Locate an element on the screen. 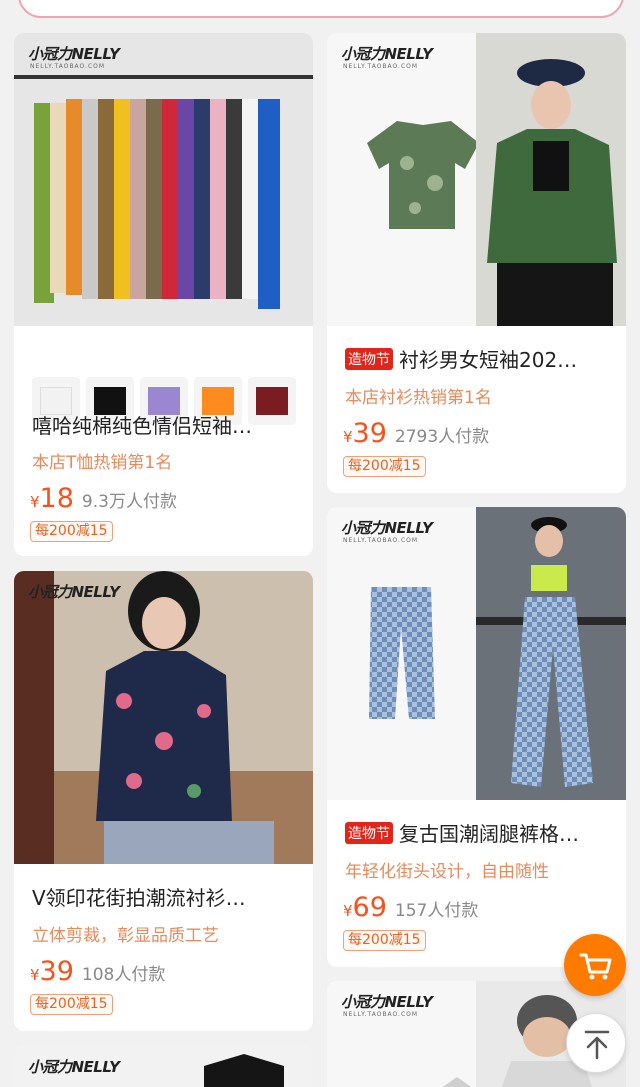 The width and height of the screenshot is (640, 1087). product-card-partial-left: 小冠力NELLY is located at coordinates (163, 1066).